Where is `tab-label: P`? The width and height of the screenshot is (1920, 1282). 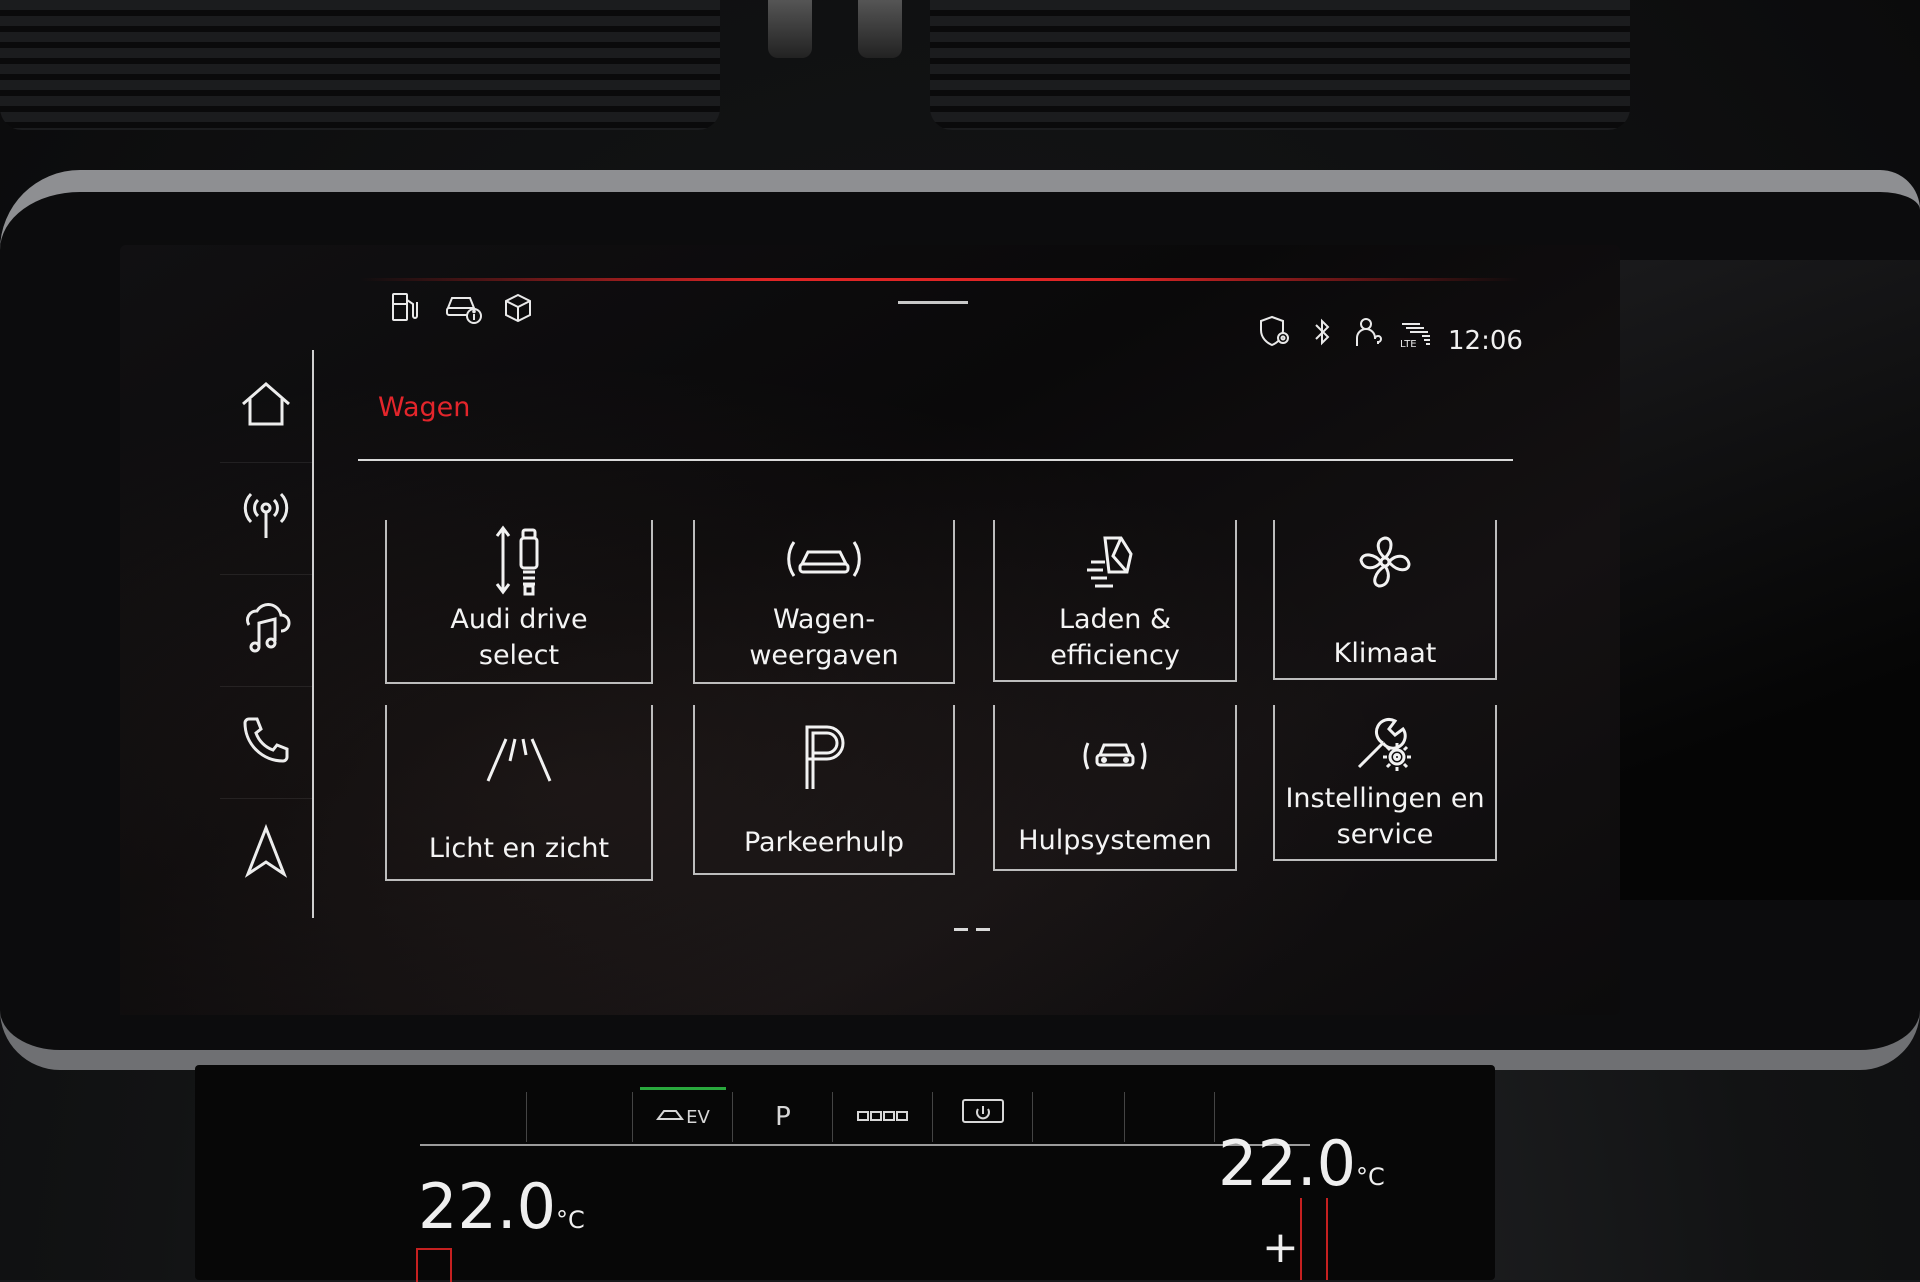 tab-label: P is located at coordinates (783, 1117).